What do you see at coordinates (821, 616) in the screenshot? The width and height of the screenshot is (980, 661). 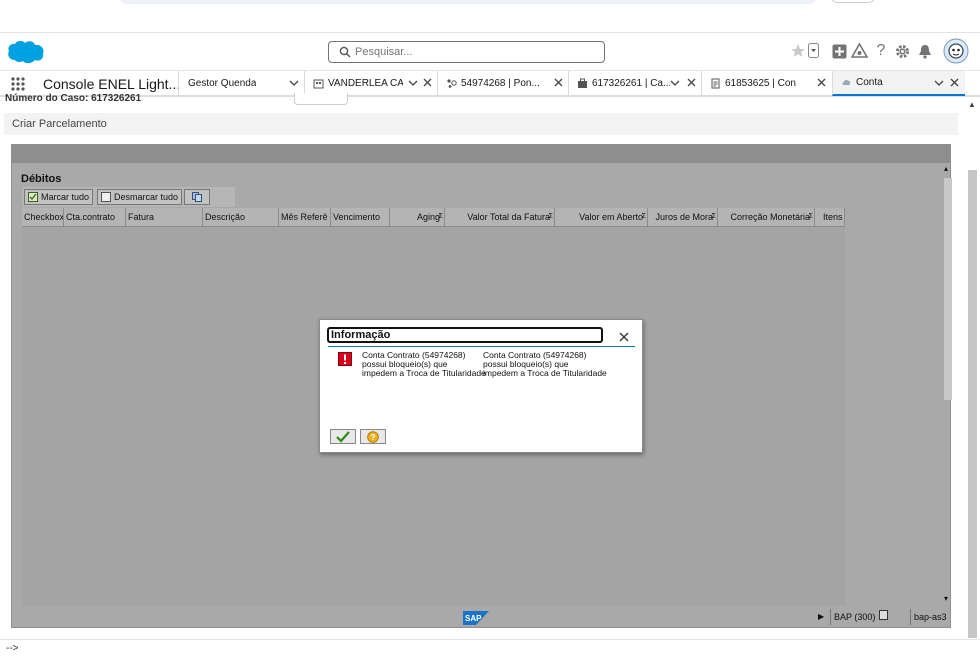 I see `status-expand-icon: ▶` at bounding box center [821, 616].